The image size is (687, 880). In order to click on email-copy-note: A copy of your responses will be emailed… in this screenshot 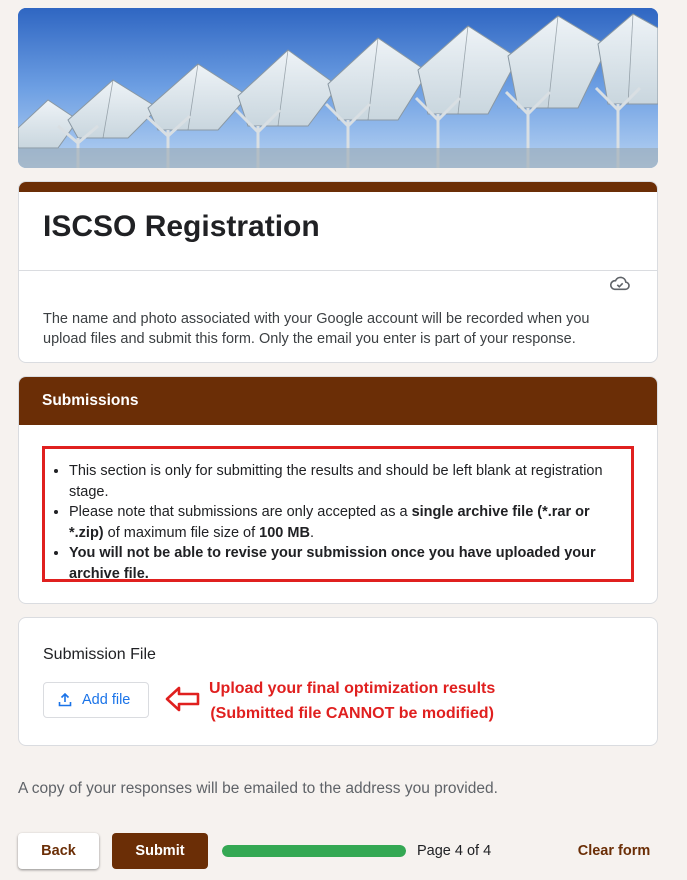, I will do `click(258, 788)`.